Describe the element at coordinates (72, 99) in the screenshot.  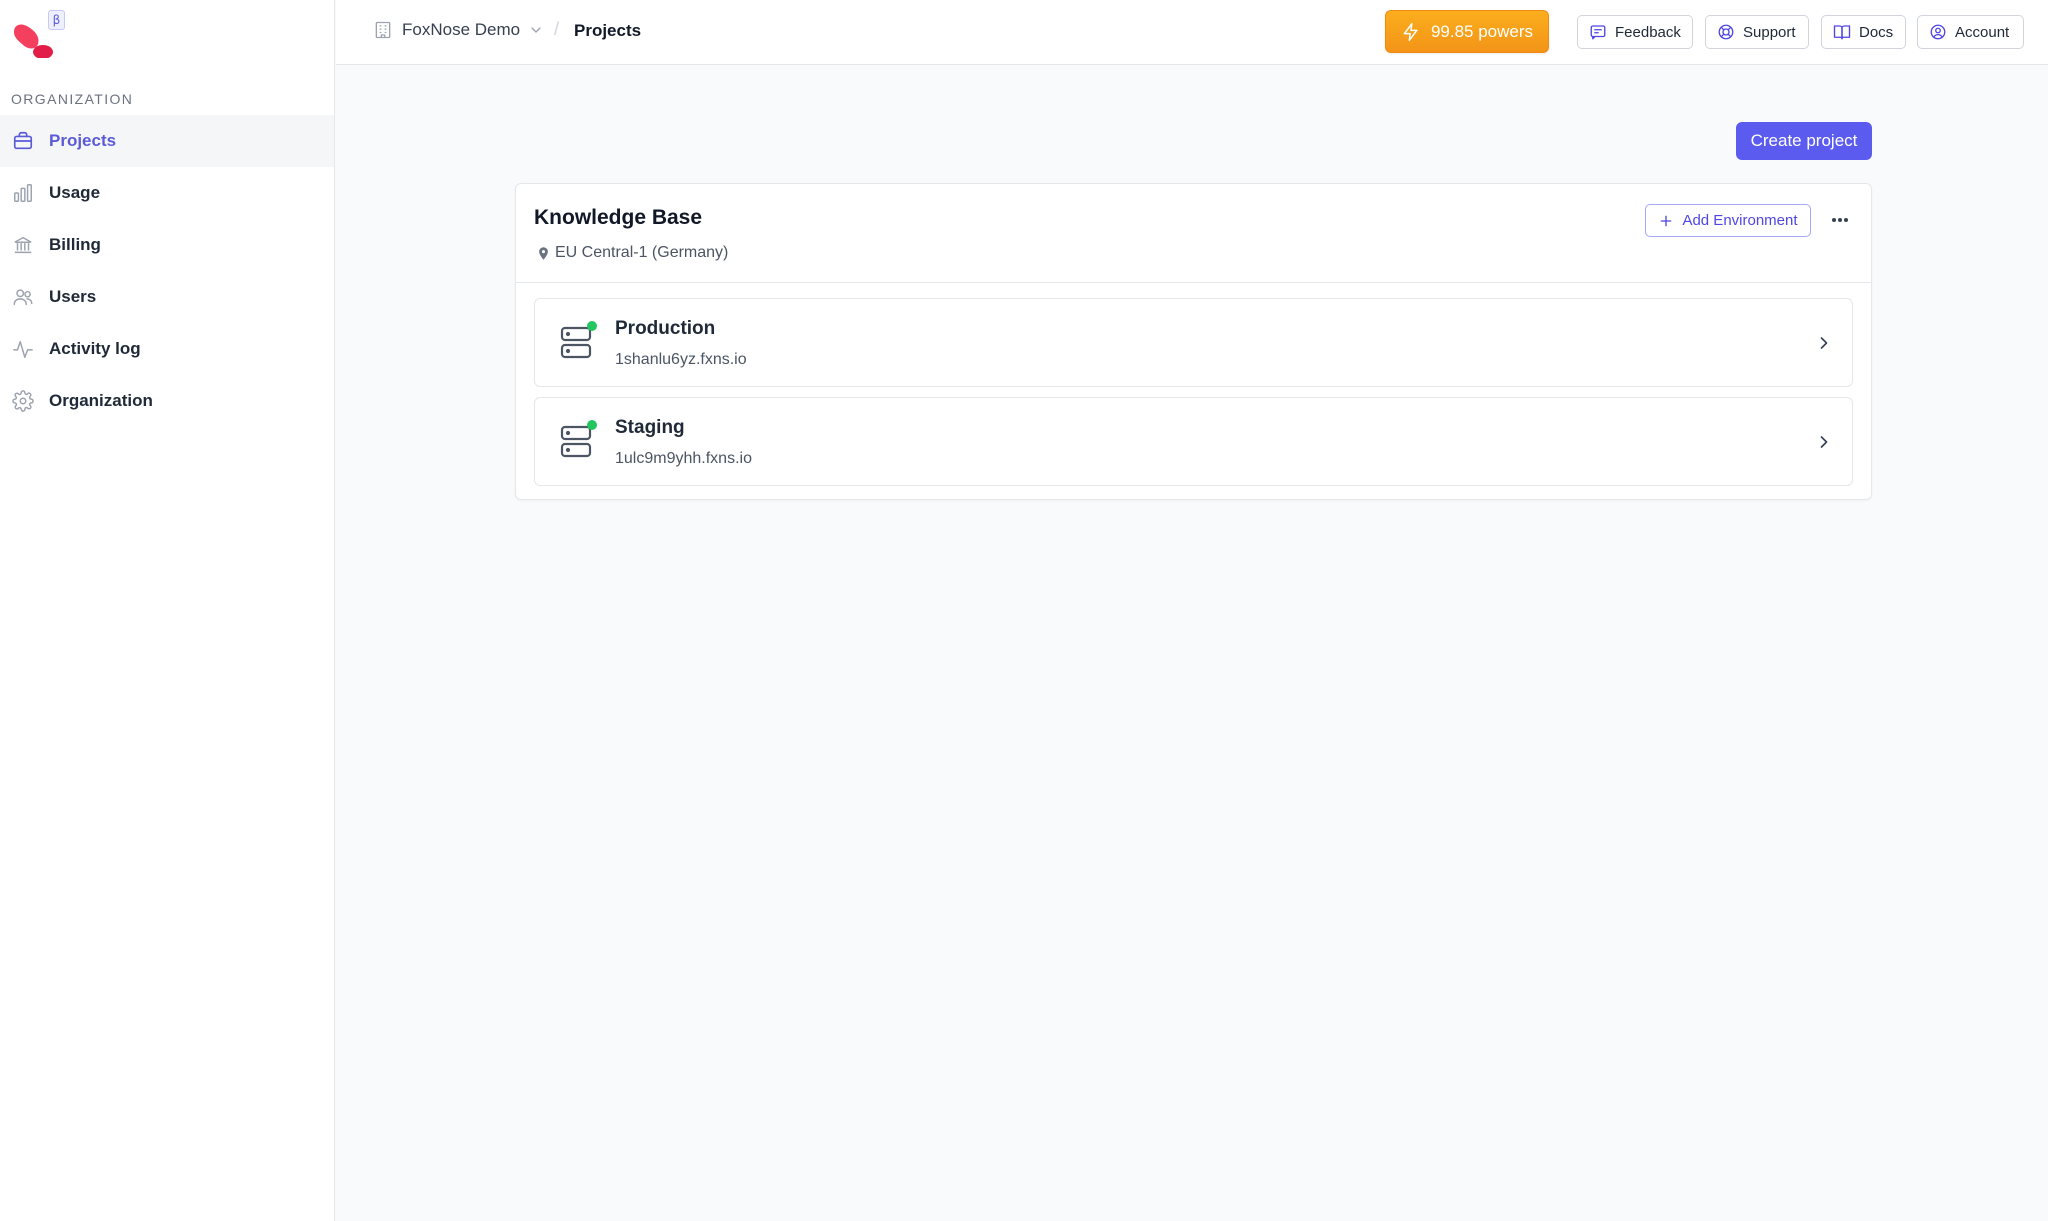
I see `sidebar-section-label: ORGANIZATION` at that location.